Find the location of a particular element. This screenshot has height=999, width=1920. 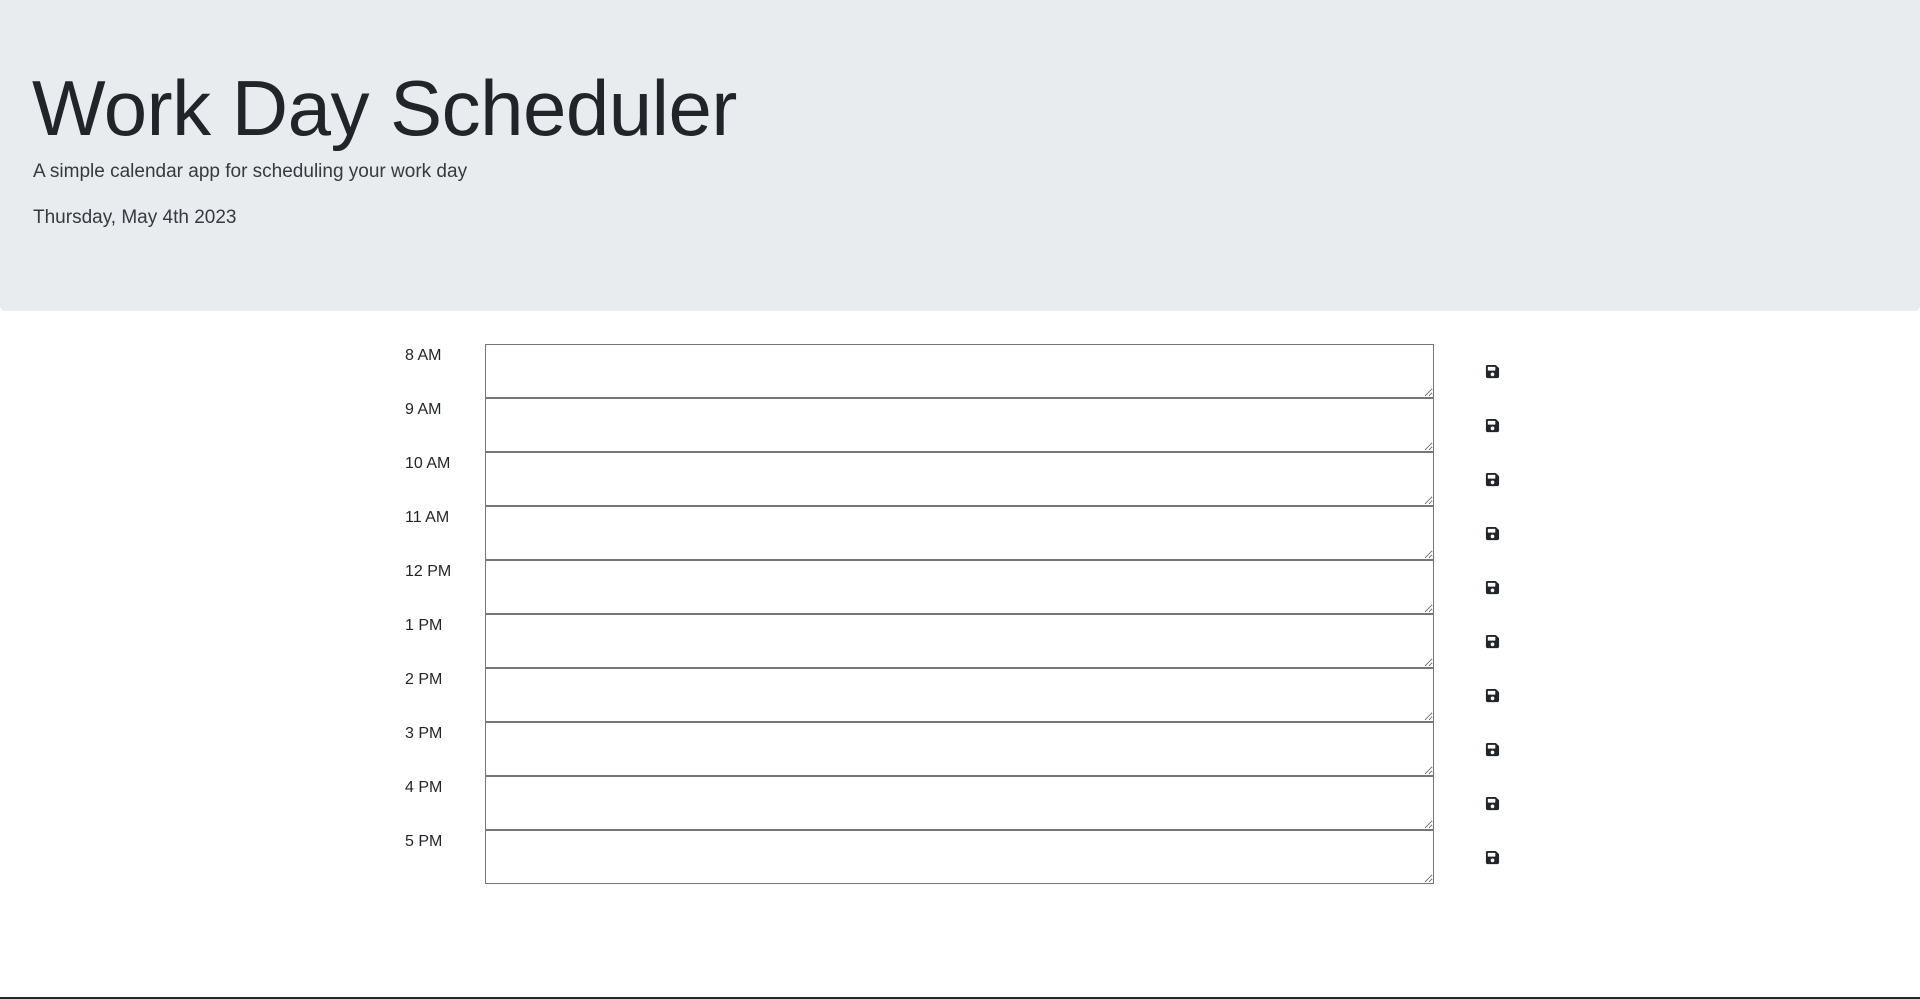

hour-label: 10 AM is located at coordinates (428, 463).